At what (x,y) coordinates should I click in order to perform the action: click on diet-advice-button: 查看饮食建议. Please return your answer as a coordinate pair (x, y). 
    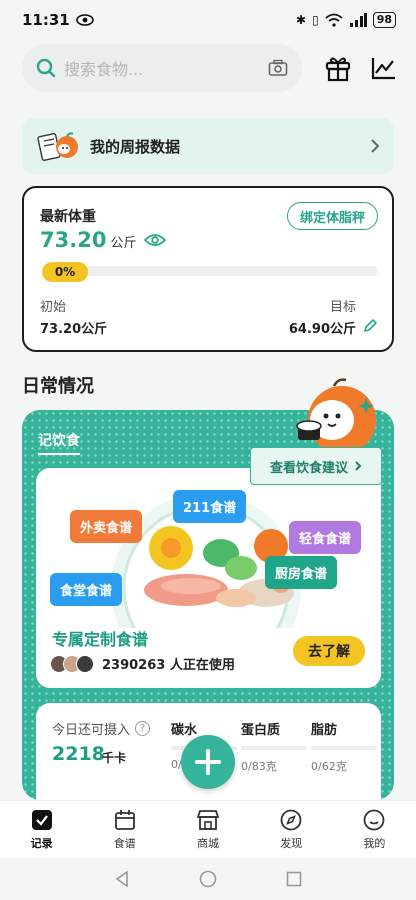
    Looking at the image, I should click on (316, 466).